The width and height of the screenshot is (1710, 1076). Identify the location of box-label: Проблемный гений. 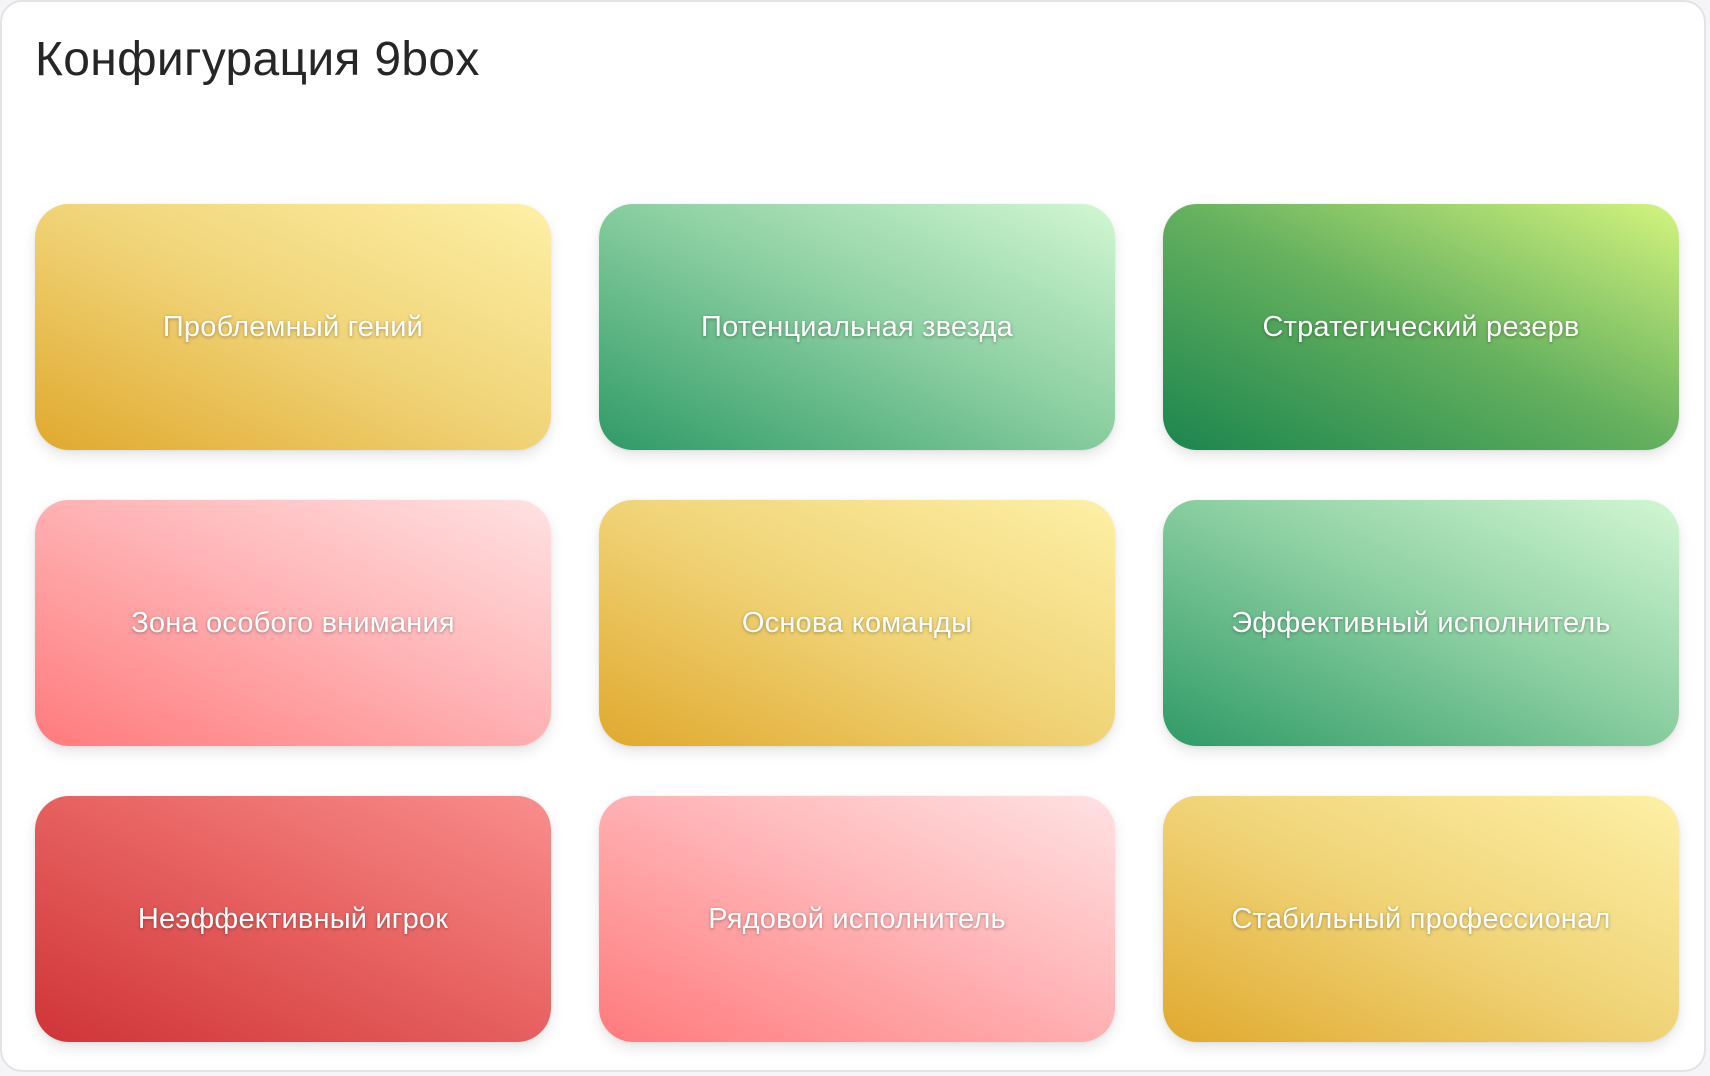
(293, 326).